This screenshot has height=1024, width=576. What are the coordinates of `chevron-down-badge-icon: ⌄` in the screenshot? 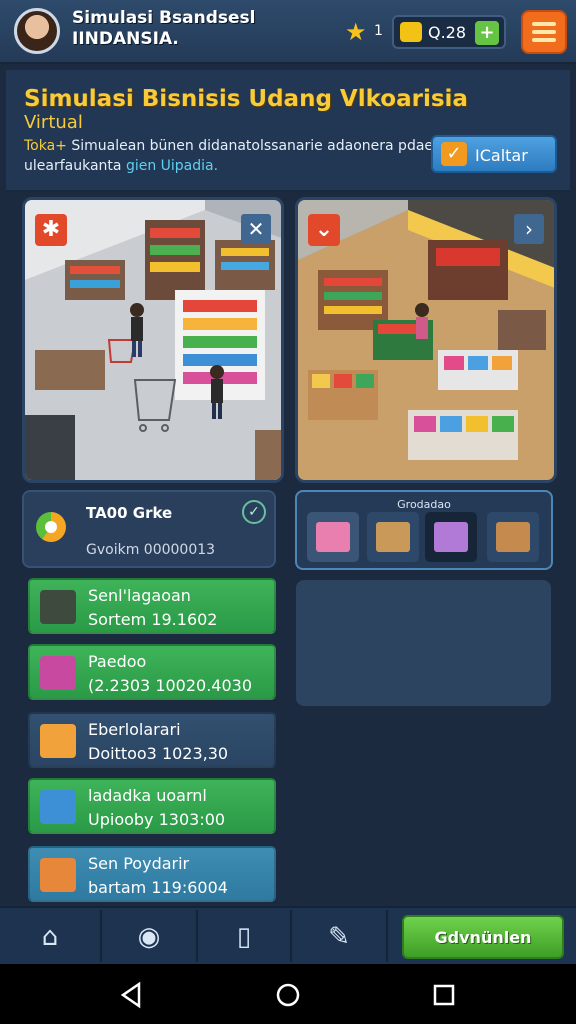 It's located at (324, 230).